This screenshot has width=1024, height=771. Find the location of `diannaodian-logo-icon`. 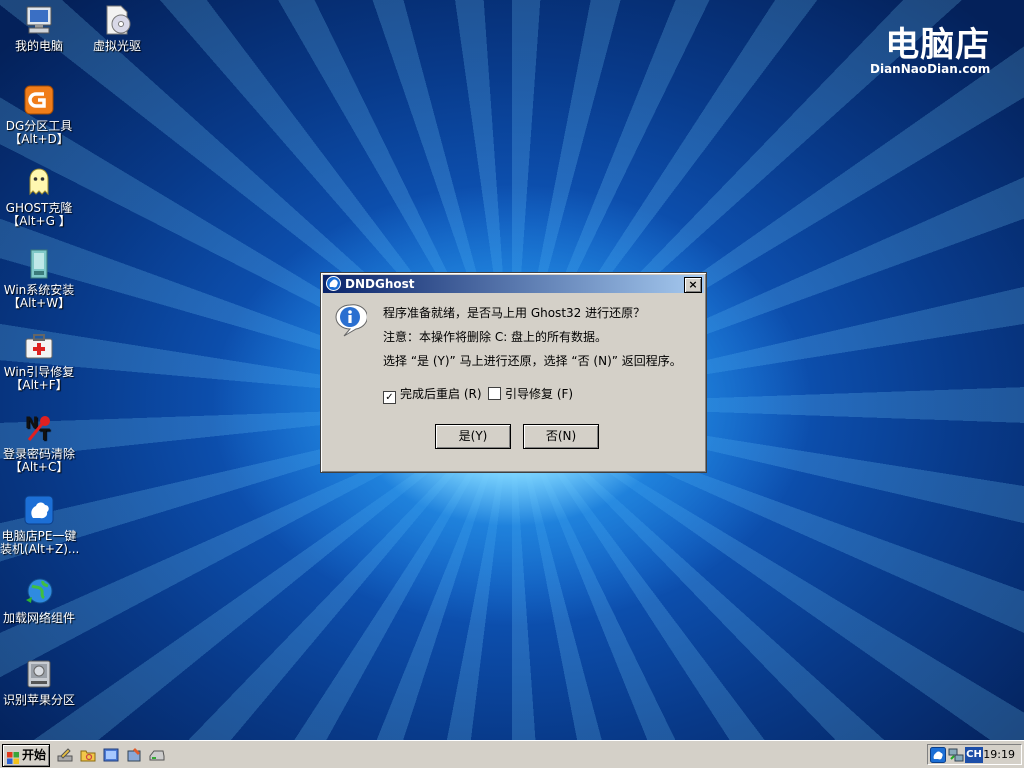

diannaodian-logo-icon is located at coordinates (39, 510).